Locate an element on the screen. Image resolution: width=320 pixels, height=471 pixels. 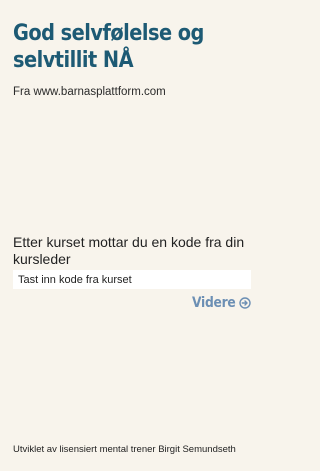
next-button: Videre is located at coordinates (218, 303).